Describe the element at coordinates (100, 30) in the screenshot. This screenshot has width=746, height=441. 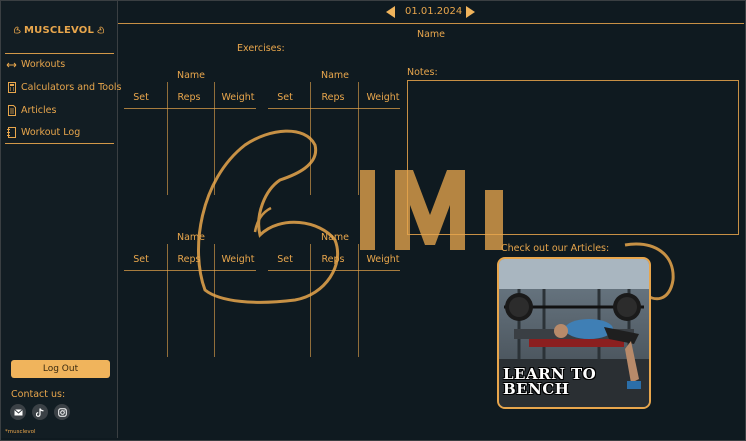
I see `flexed-arm-right-icon` at that location.